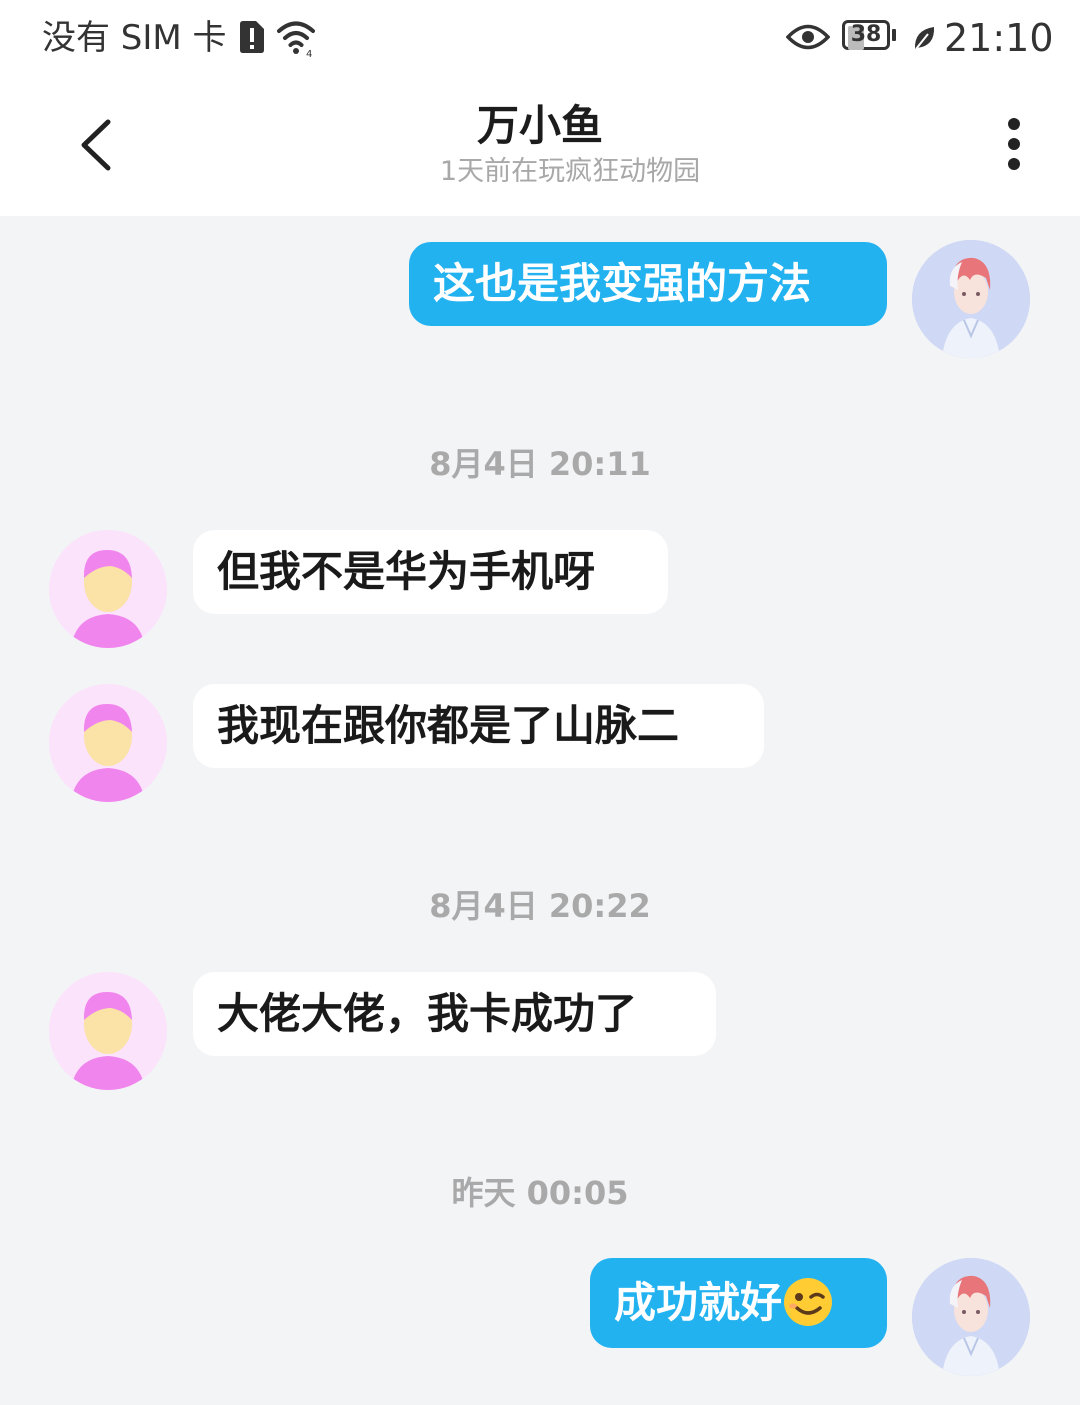  I want to click on eye-icon, so click(808, 37).